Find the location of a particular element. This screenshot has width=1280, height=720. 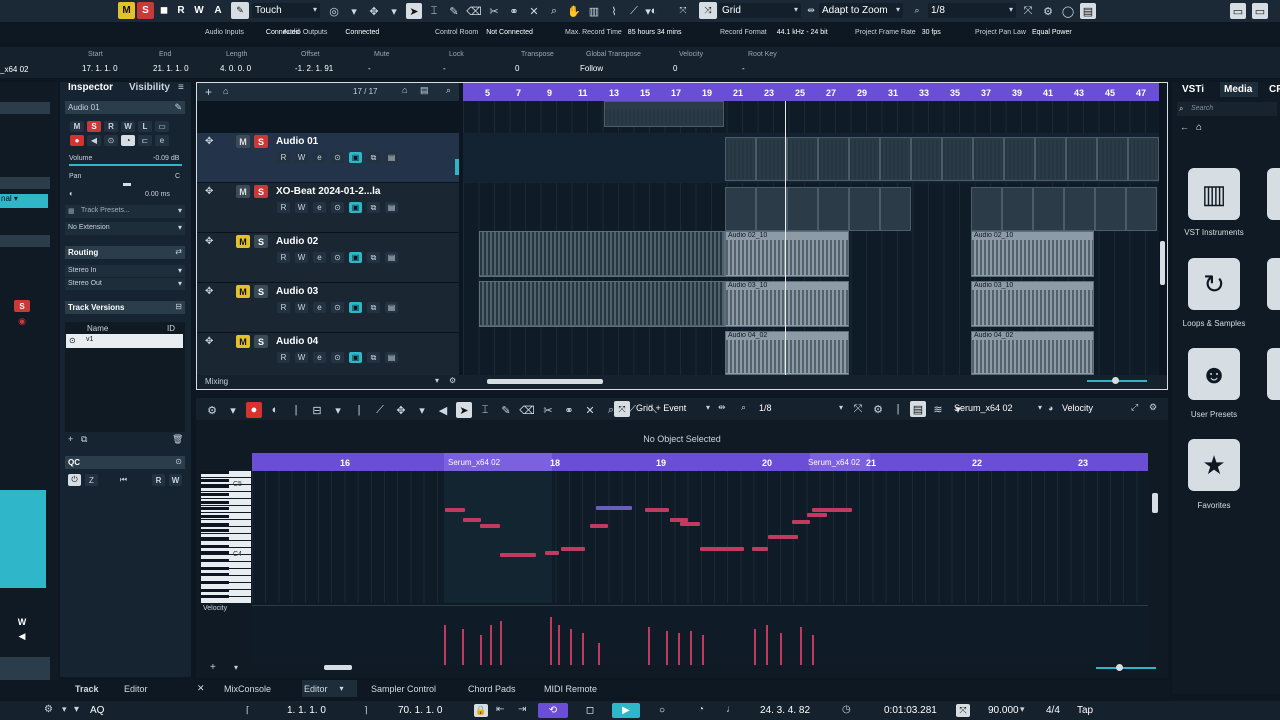

draw-tool-icon: ✎ is located at coordinates (454, 11).